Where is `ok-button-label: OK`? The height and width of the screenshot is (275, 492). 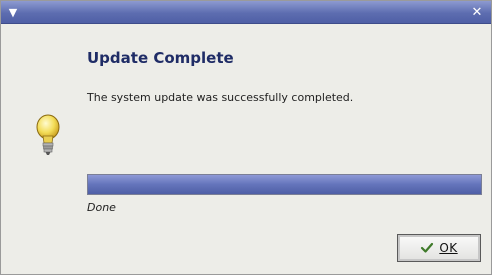
ok-button-label: OK is located at coordinates (448, 248).